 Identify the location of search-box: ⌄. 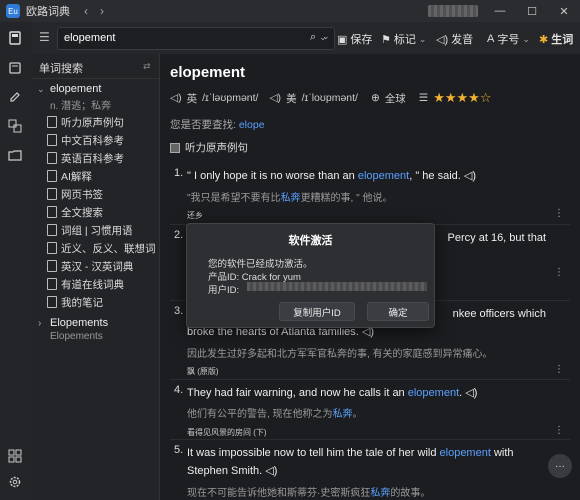
(196, 38).